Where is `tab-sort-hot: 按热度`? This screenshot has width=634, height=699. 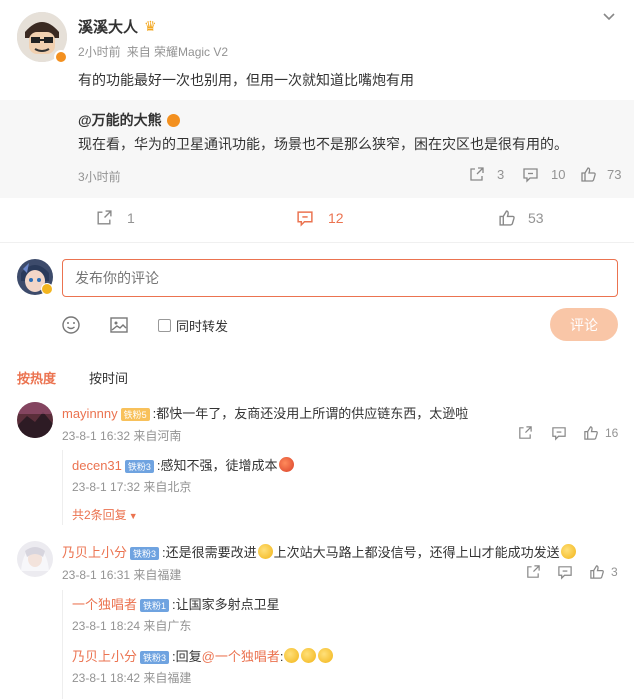
tab-sort-hot: 按热度 is located at coordinates (36, 377).